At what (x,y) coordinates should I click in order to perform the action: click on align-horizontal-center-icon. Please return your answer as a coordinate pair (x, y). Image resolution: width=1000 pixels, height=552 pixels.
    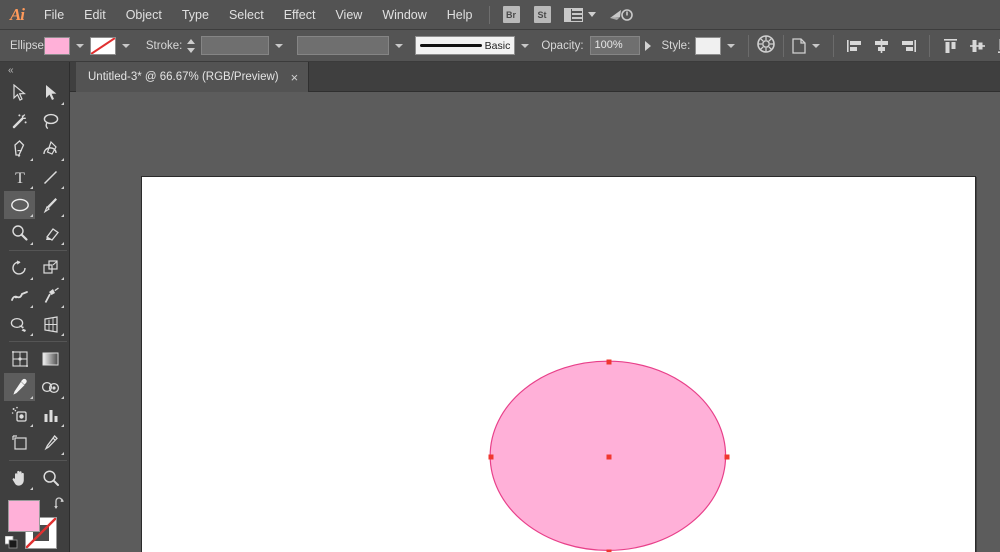
    Looking at the image, I should click on (881, 46).